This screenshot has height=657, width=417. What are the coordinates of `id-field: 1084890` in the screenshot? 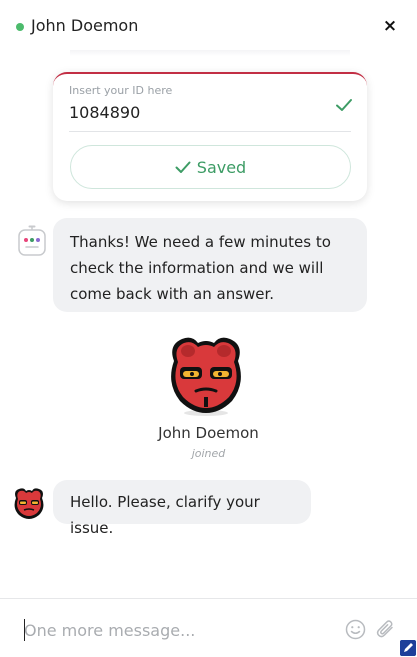 It's located at (104, 112).